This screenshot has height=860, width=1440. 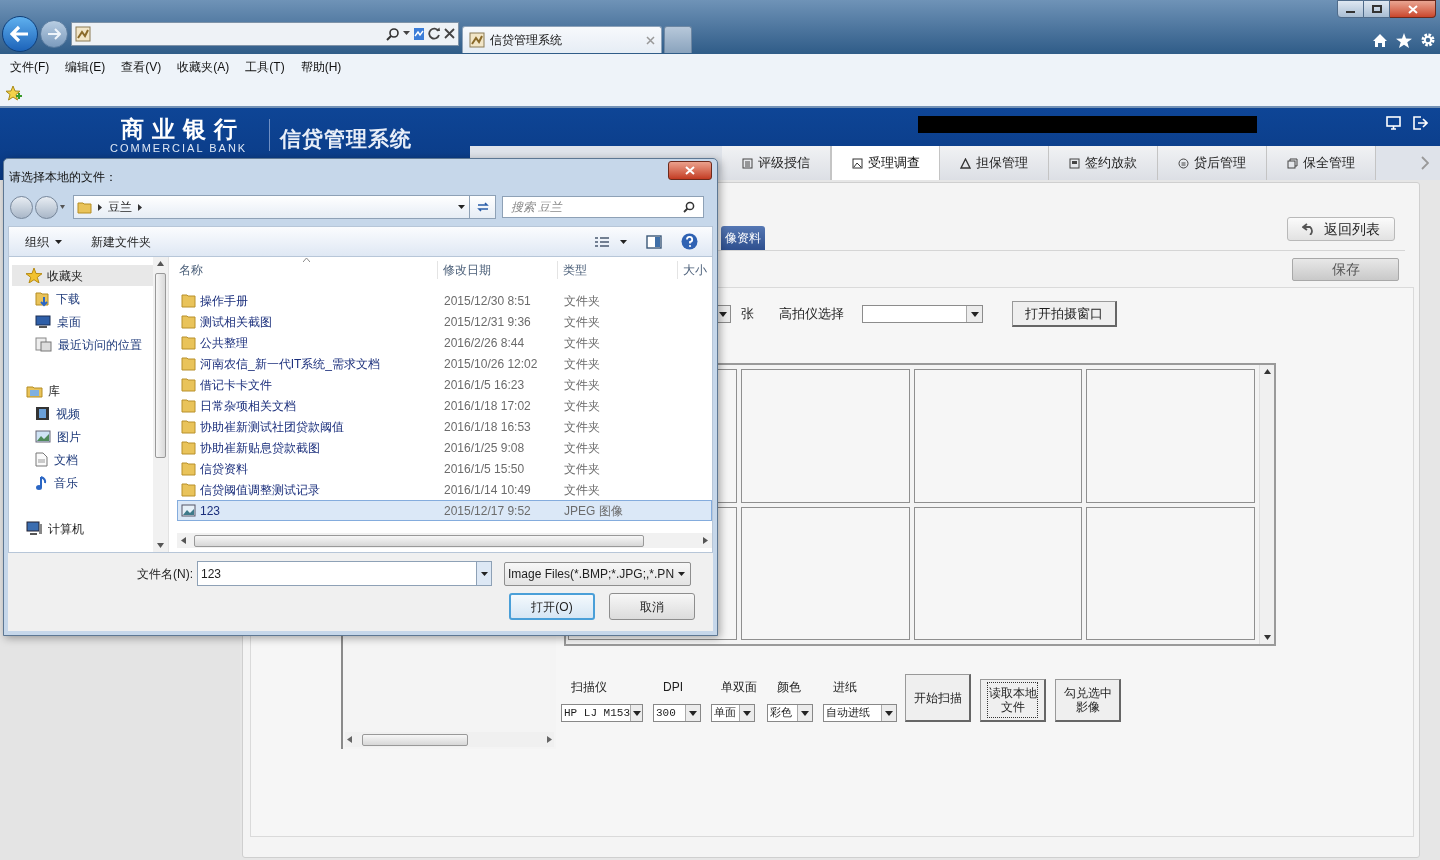 What do you see at coordinates (444, 384) in the screenshot?
I see `file-row: 借记卡卡文件 2016/1/5 16:23 文件夹` at bounding box center [444, 384].